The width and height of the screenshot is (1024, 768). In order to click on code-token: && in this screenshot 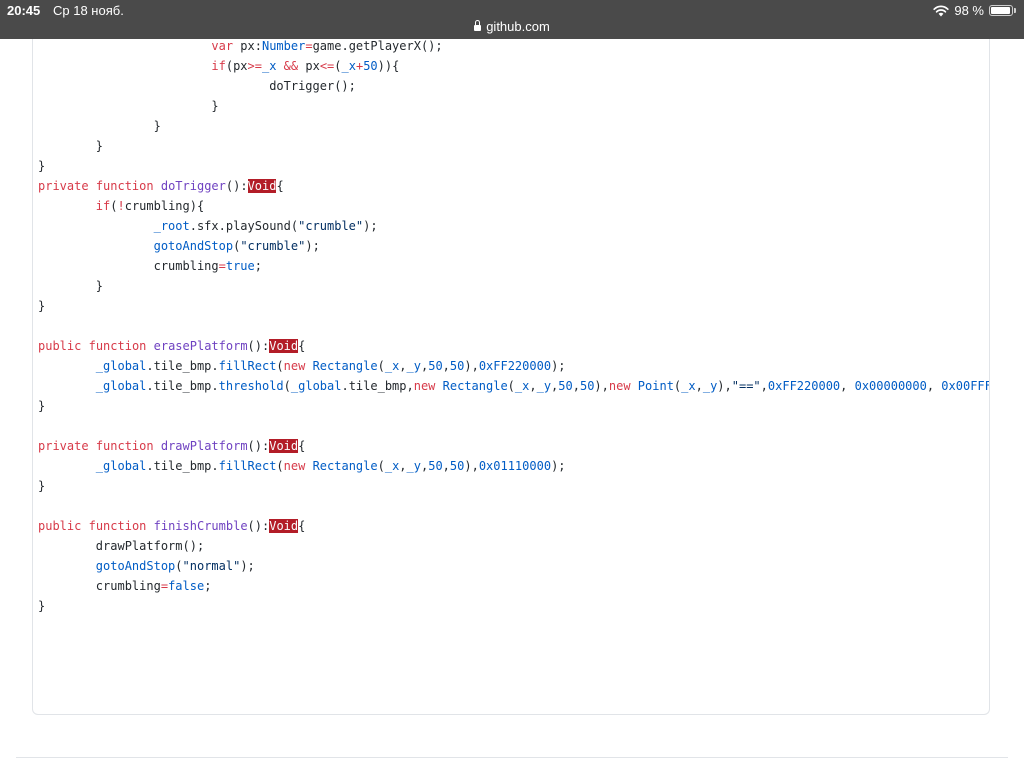, I will do `click(291, 66)`.